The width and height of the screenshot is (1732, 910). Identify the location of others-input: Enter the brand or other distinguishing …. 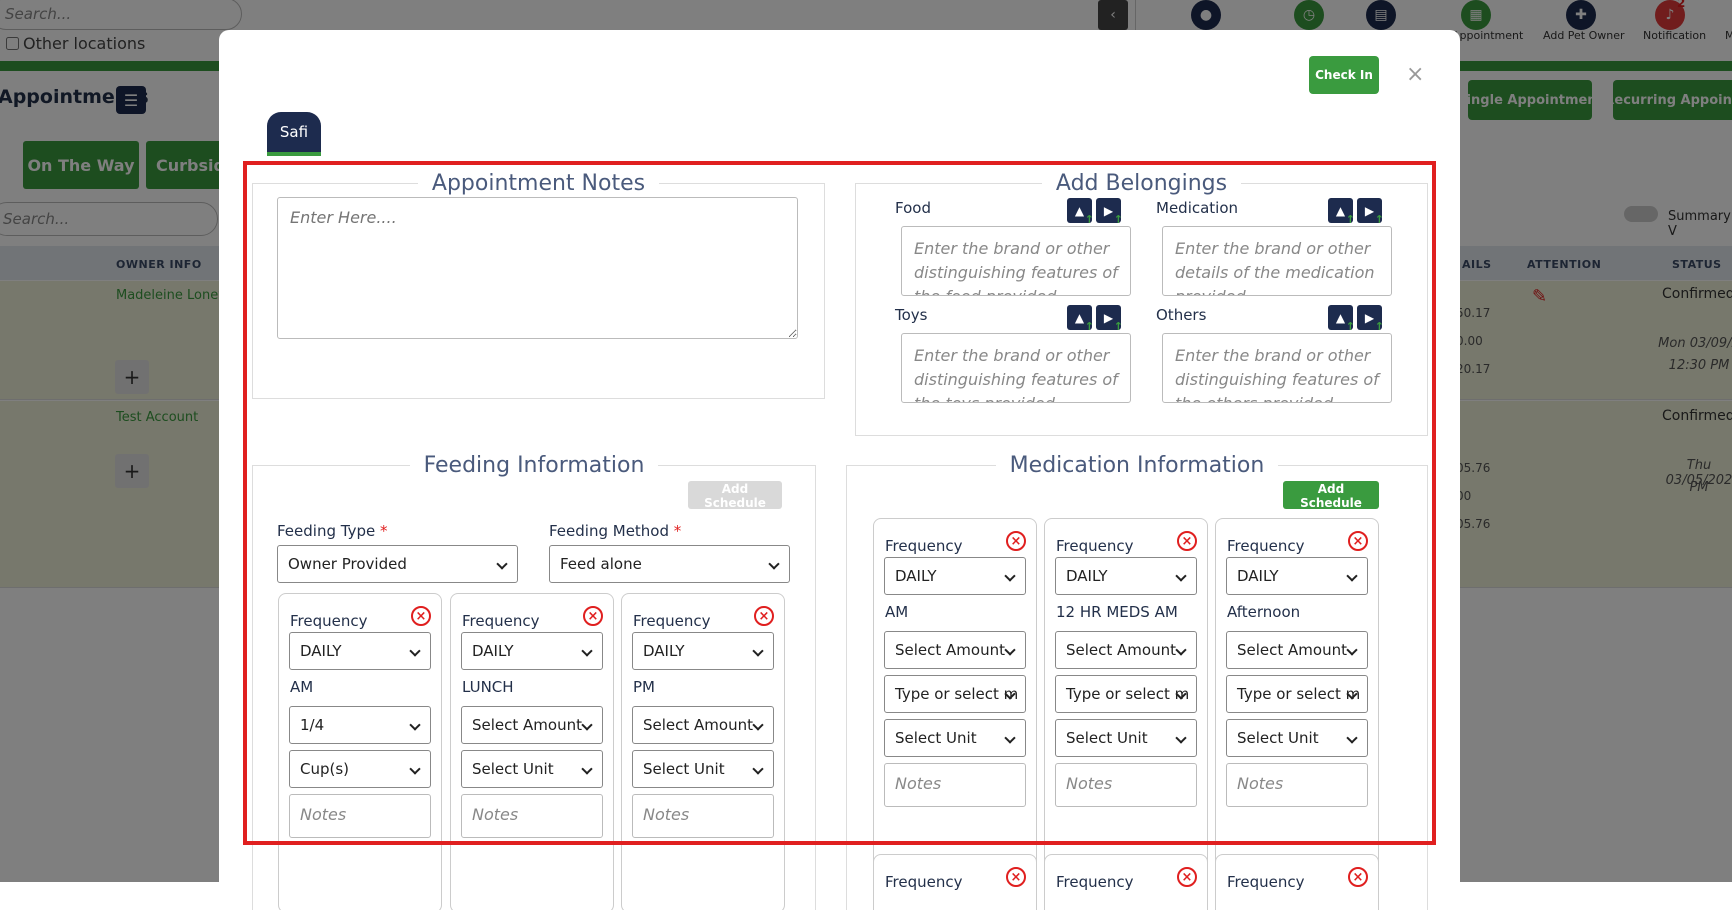
(1277, 368).